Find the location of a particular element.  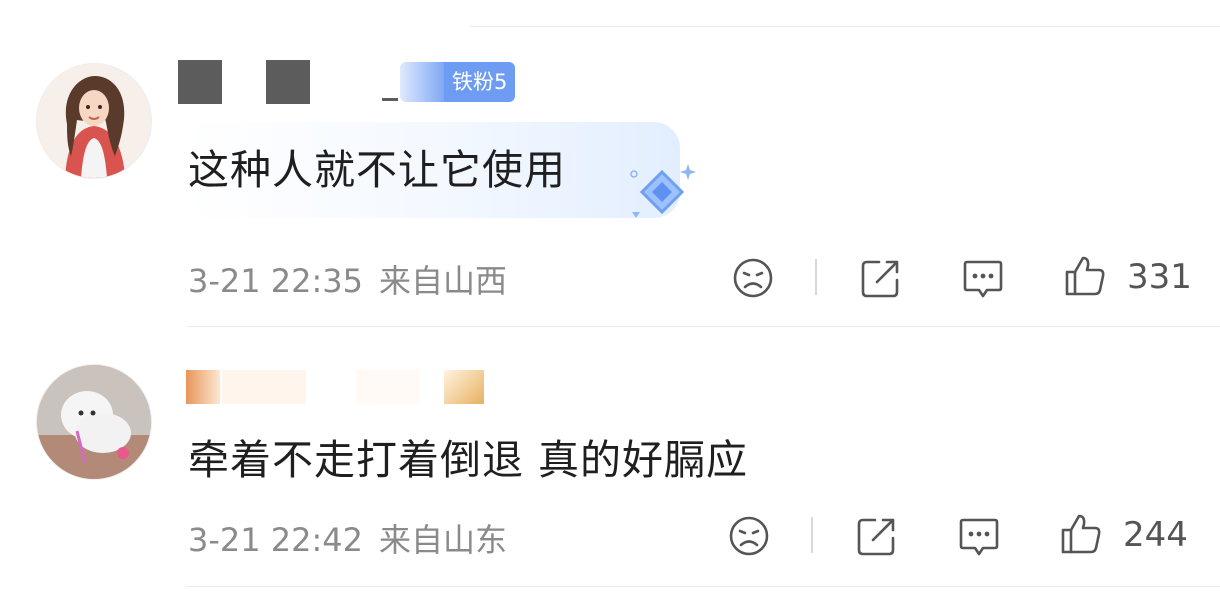

fan-badge-fade is located at coordinates (422, 82).